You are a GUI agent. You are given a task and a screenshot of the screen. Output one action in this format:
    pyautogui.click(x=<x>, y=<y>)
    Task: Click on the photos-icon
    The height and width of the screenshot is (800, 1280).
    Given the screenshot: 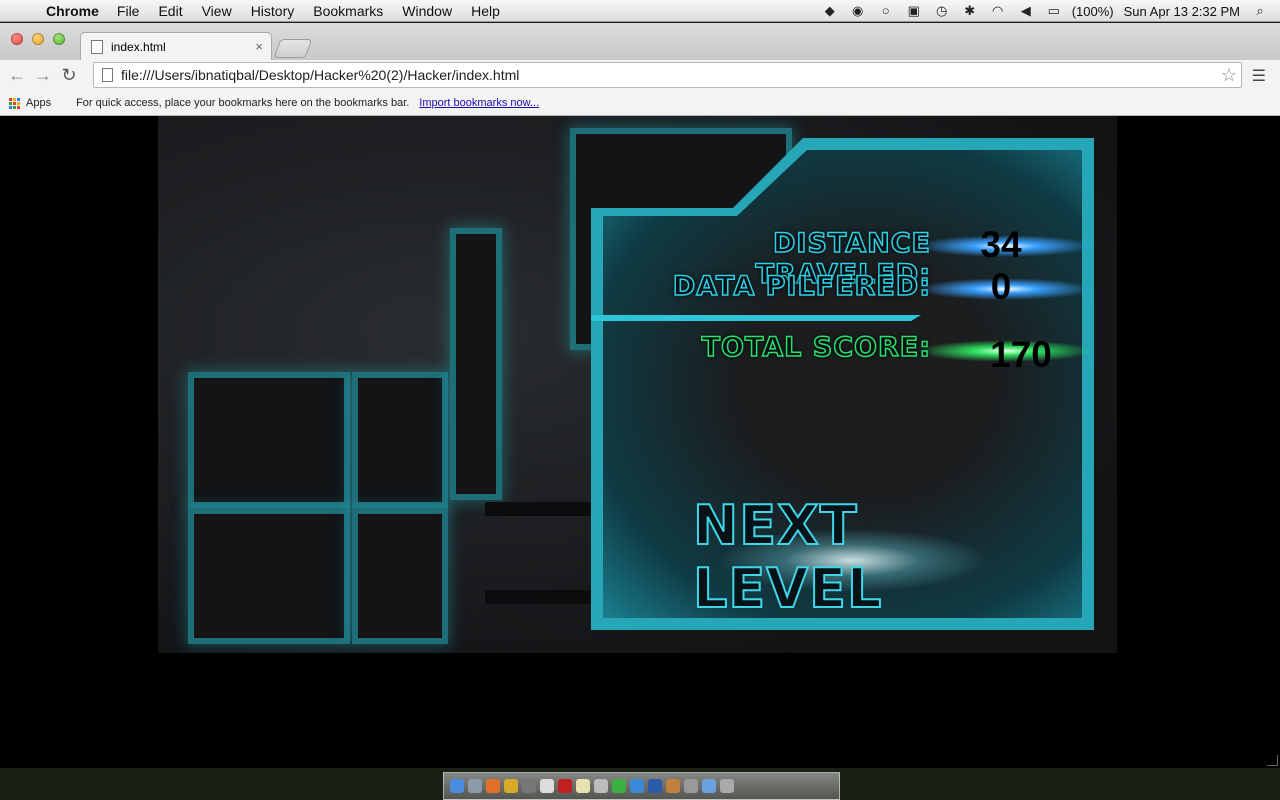 What is the action you would take?
    pyautogui.click(x=673, y=786)
    